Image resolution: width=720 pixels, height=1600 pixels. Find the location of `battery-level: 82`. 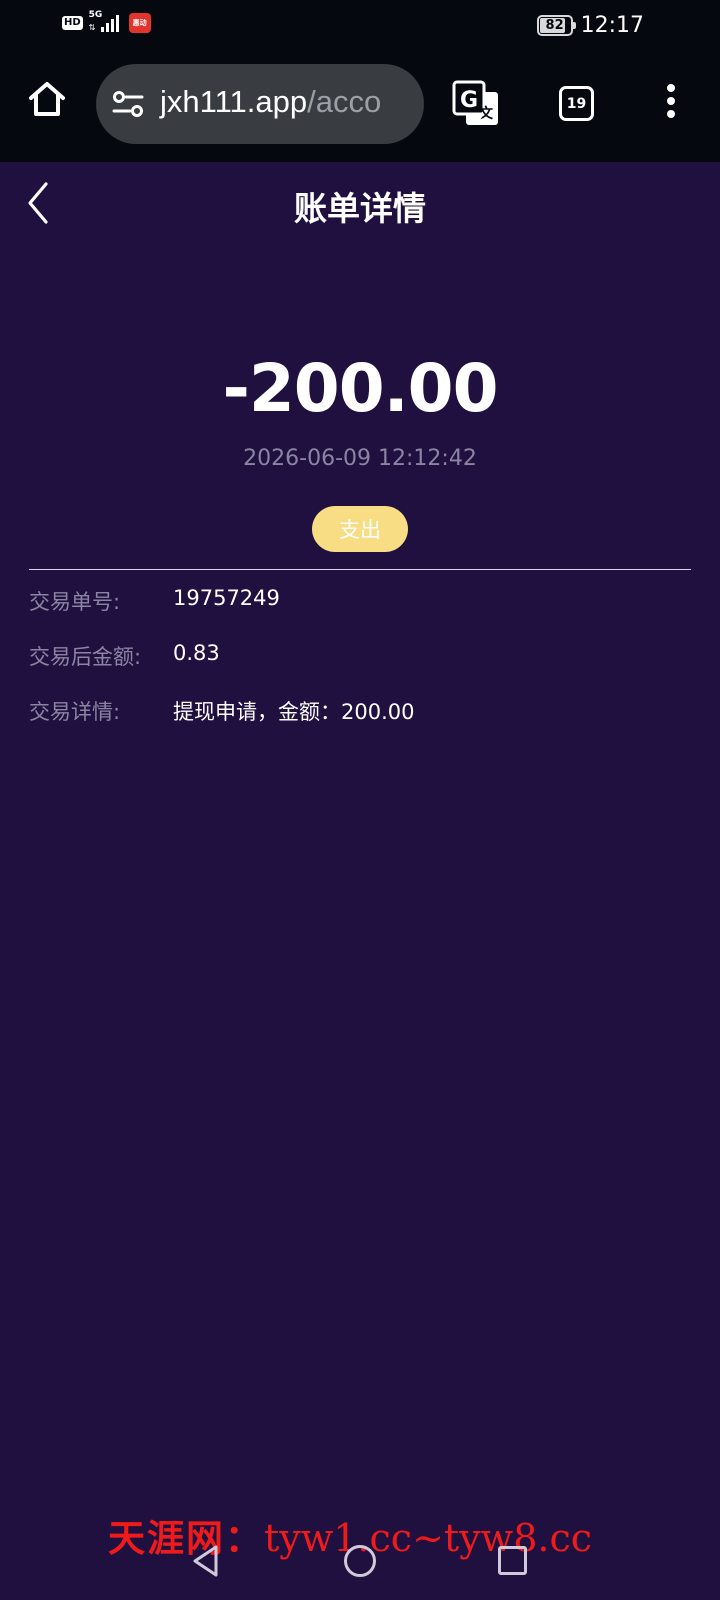

battery-level: 82 is located at coordinates (554, 25).